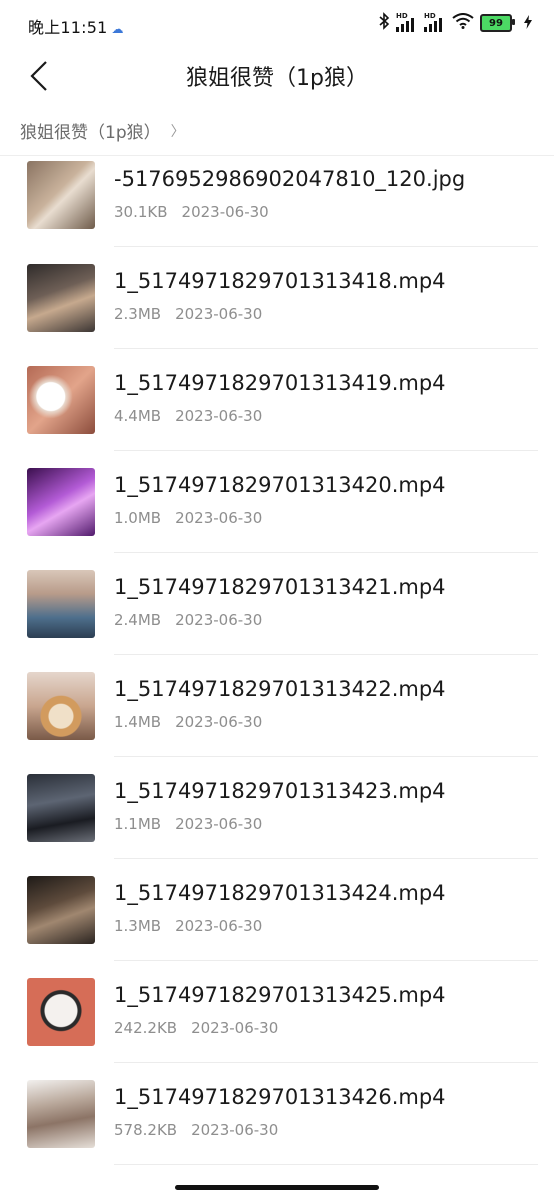 This screenshot has height=1200, width=554. What do you see at coordinates (290, 179) in the screenshot?
I see `file-name: -5176952986902047810_120.jpg` at bounding box center [290, 179].